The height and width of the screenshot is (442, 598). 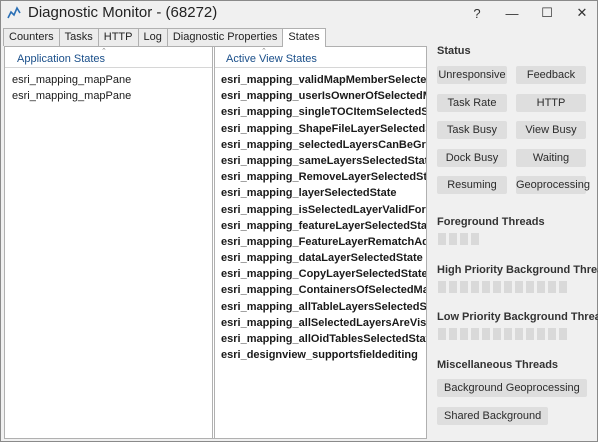 I want to click on status-http-button: HTTP, so click(x=551, y=102).